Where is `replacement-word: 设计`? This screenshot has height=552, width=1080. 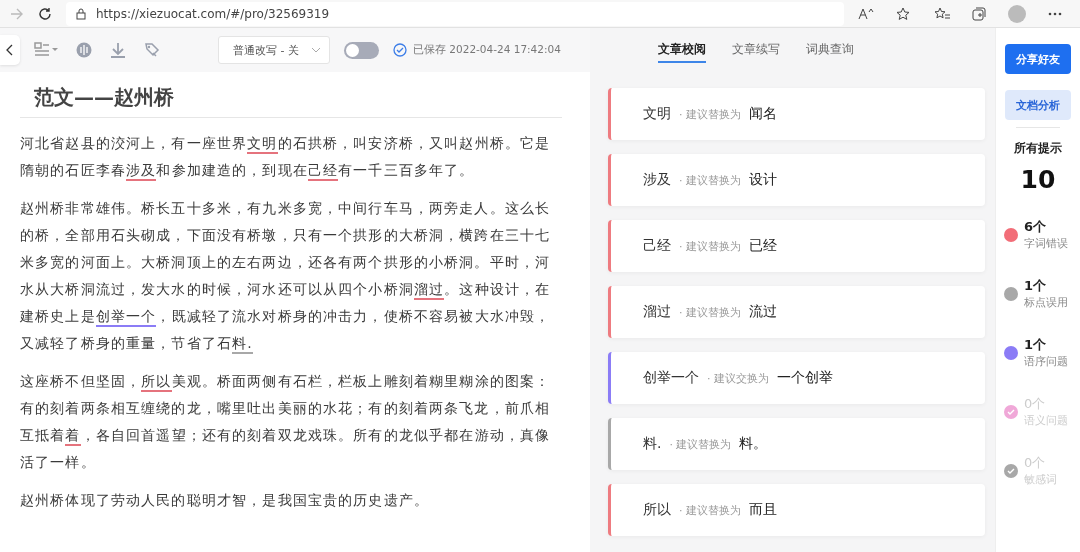 replacement-word: 设计 is located at coordinates (763, 180).